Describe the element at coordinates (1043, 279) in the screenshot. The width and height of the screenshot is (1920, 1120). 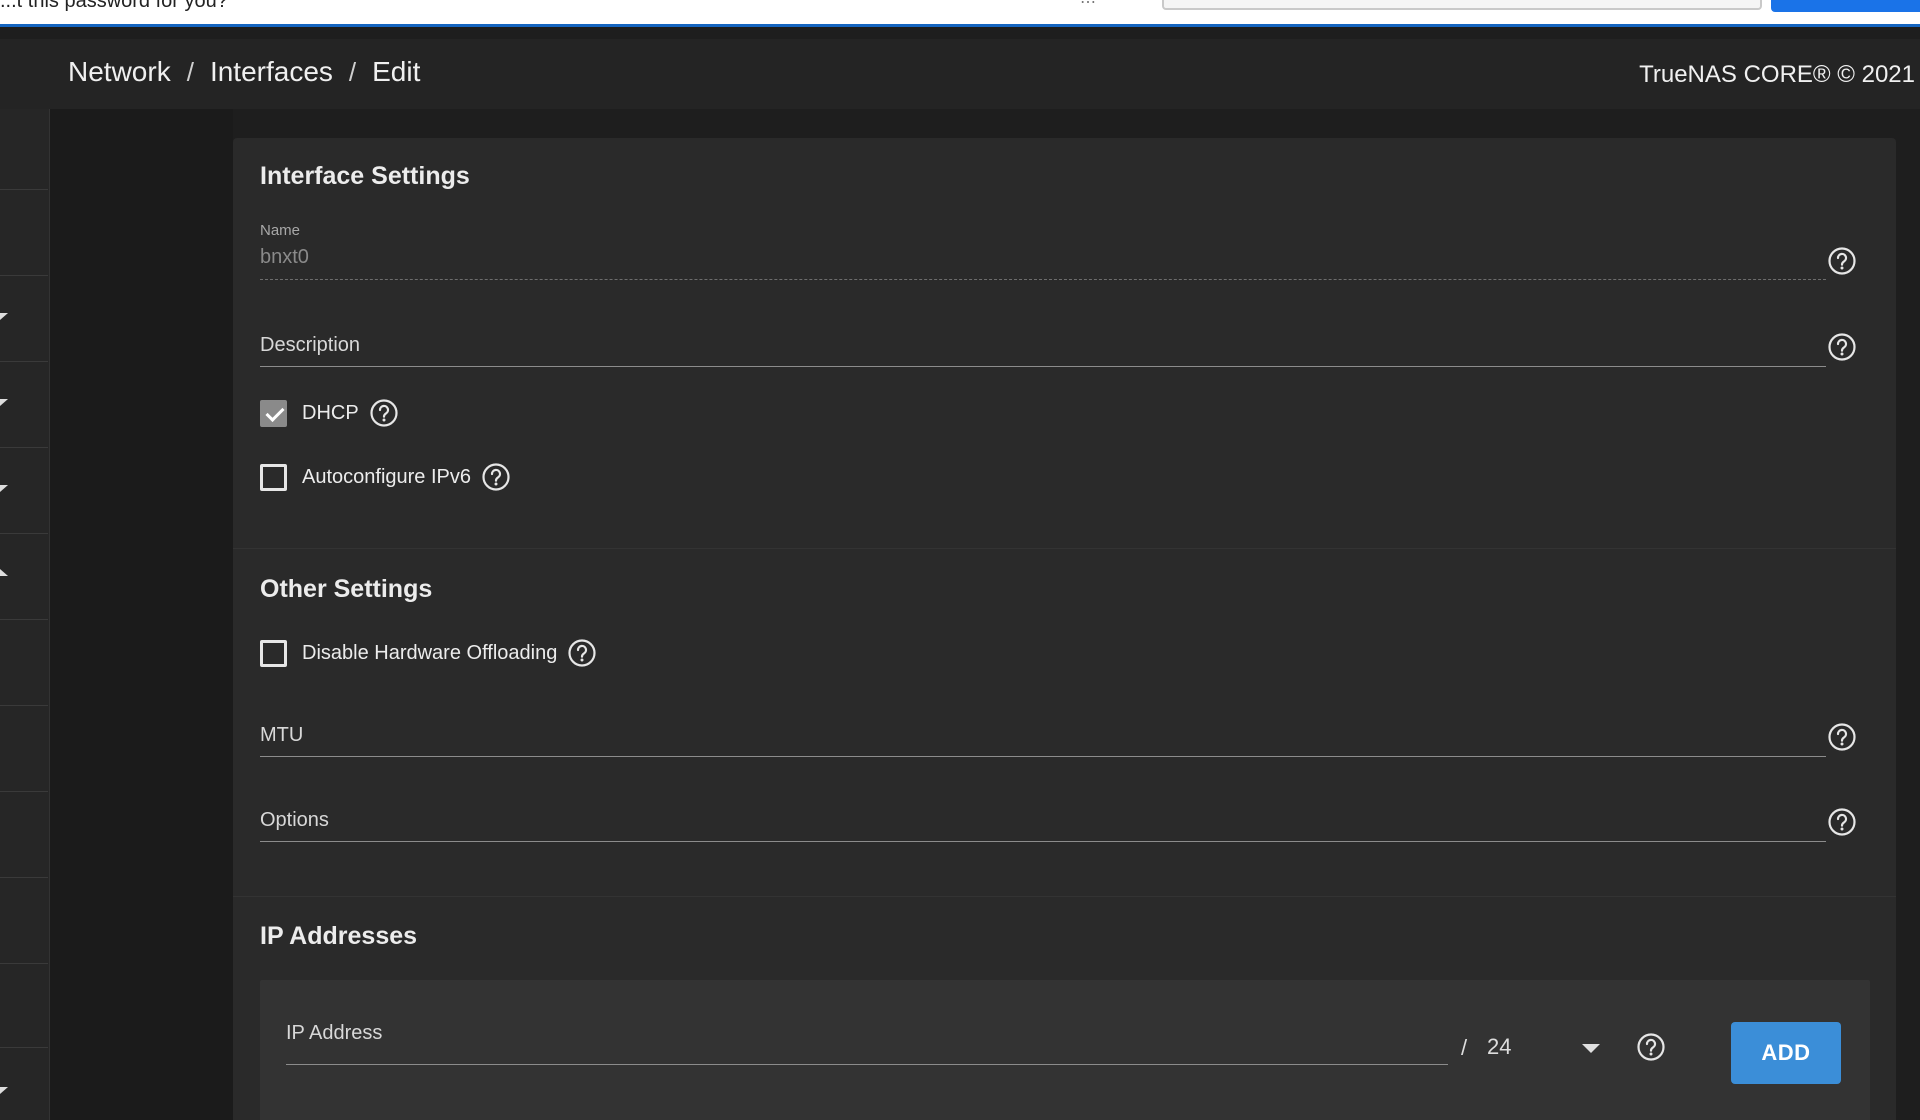
I see `name-underline` at that location.